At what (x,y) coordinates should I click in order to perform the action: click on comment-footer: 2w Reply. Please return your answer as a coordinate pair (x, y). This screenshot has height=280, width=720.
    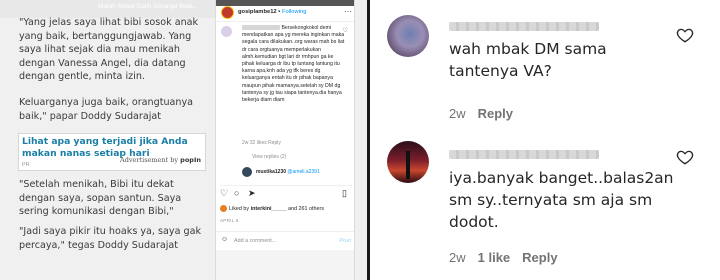
    Looking at the image, I should click on (481, 113).